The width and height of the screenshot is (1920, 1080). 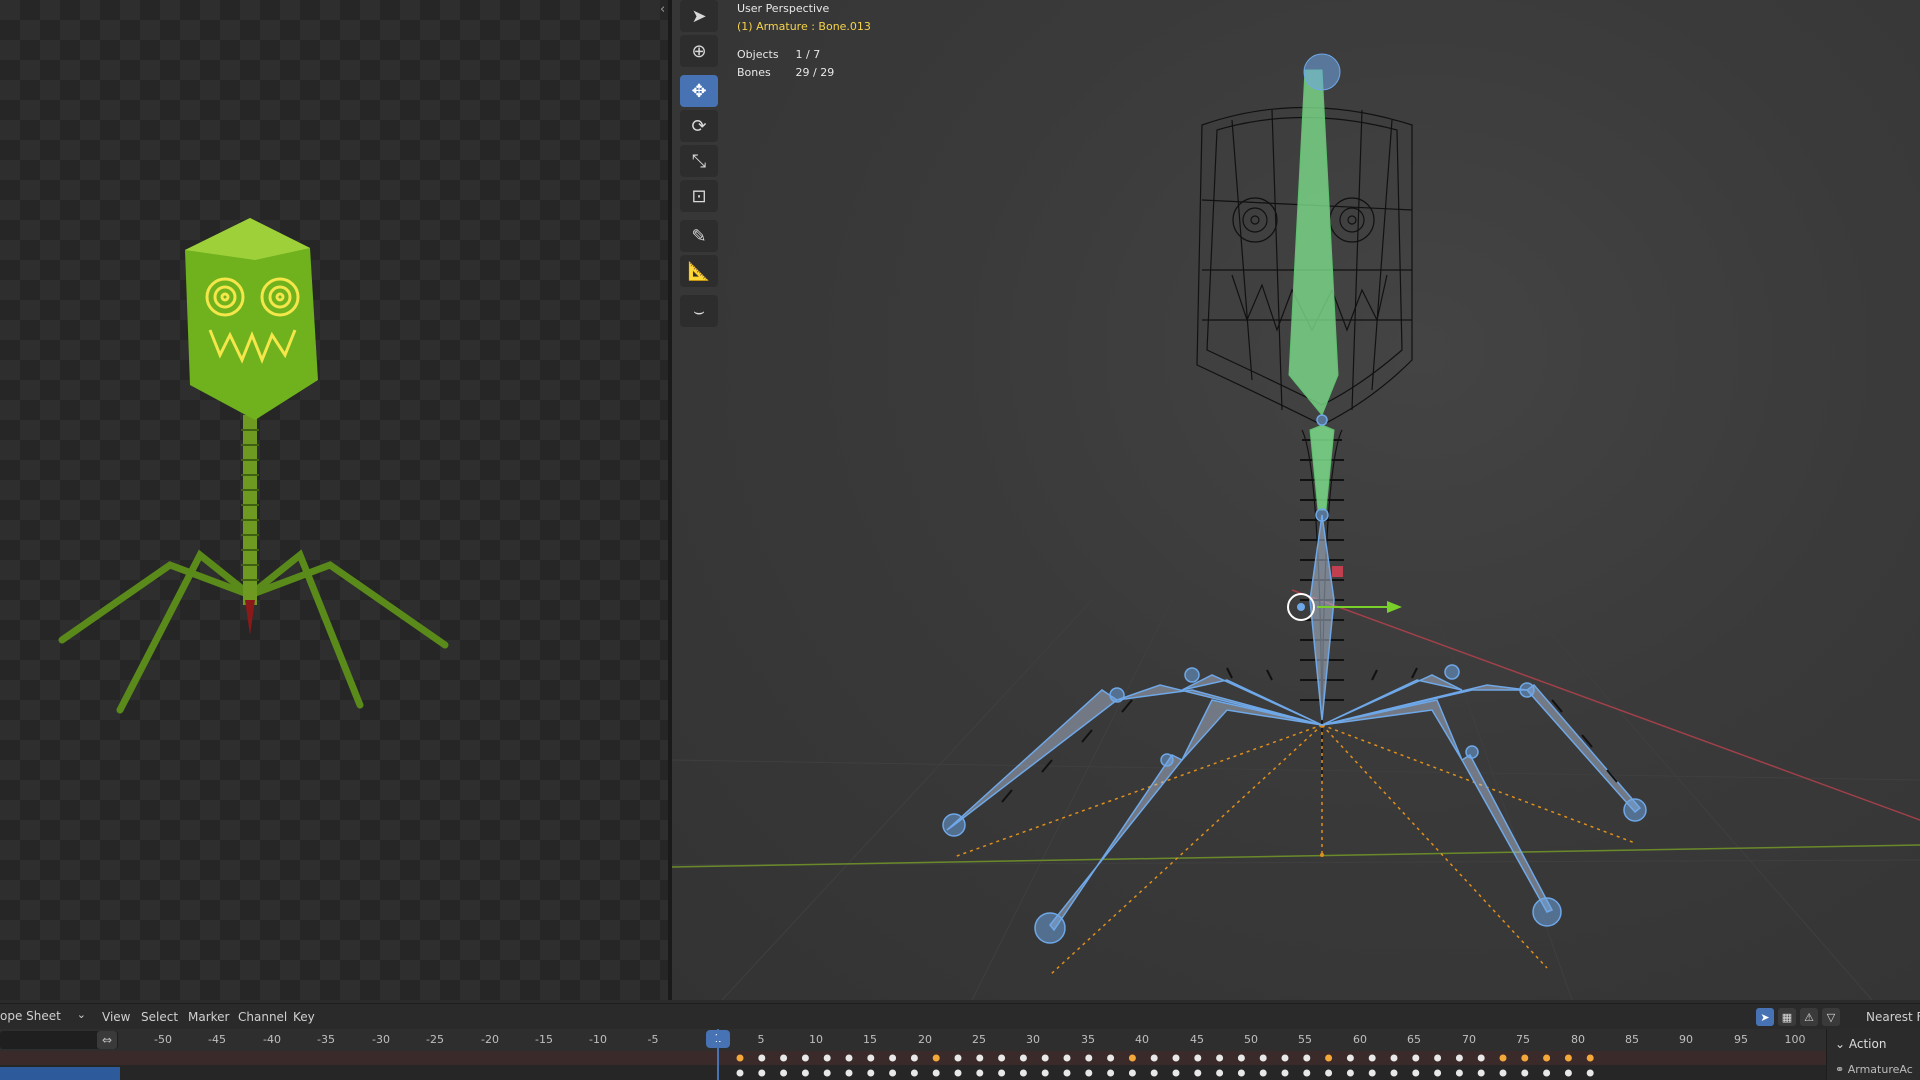 What do you see at coordinates (699, 161) in the screenshot?
I see `scale-tool: ⤡` at bounding box center [699, 161].